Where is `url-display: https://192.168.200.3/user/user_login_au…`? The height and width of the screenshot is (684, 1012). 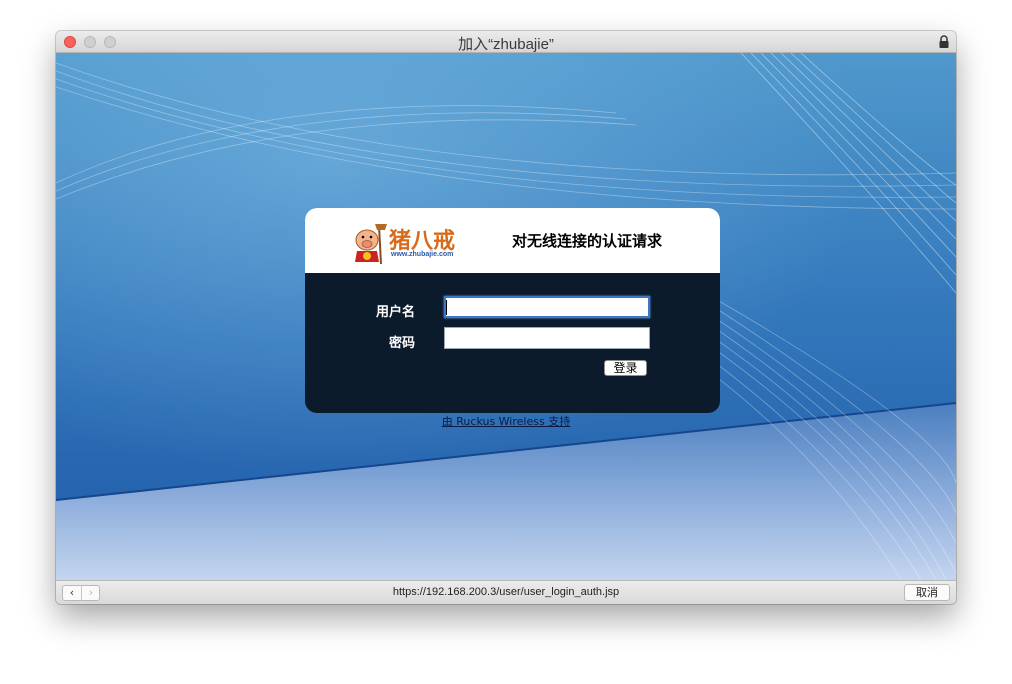
url-display: https://192.168.200.3/user/user_login_au… is located at coordinates (506, 592).